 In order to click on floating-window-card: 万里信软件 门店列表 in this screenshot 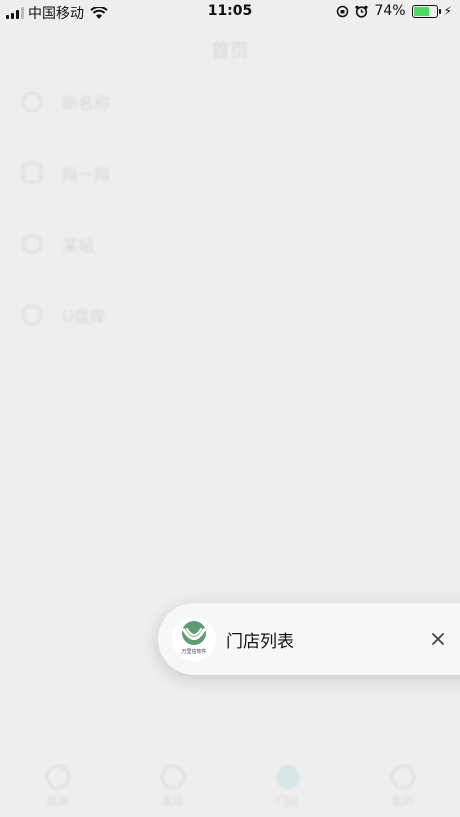, I will do `click(309, 639)`.